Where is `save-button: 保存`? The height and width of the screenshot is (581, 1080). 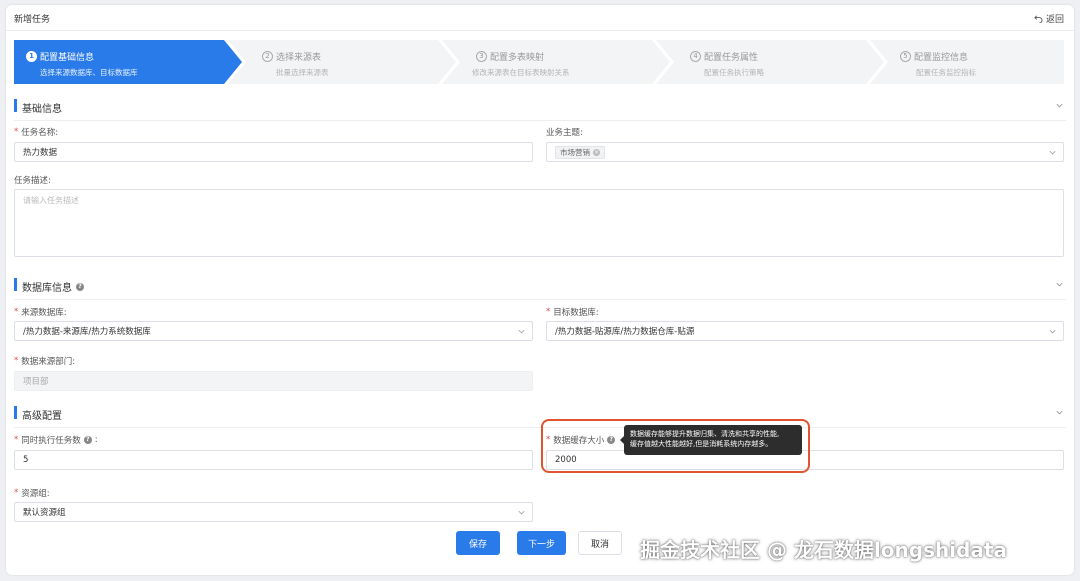 save-button: 保存 is located at coordinates (478, 543).